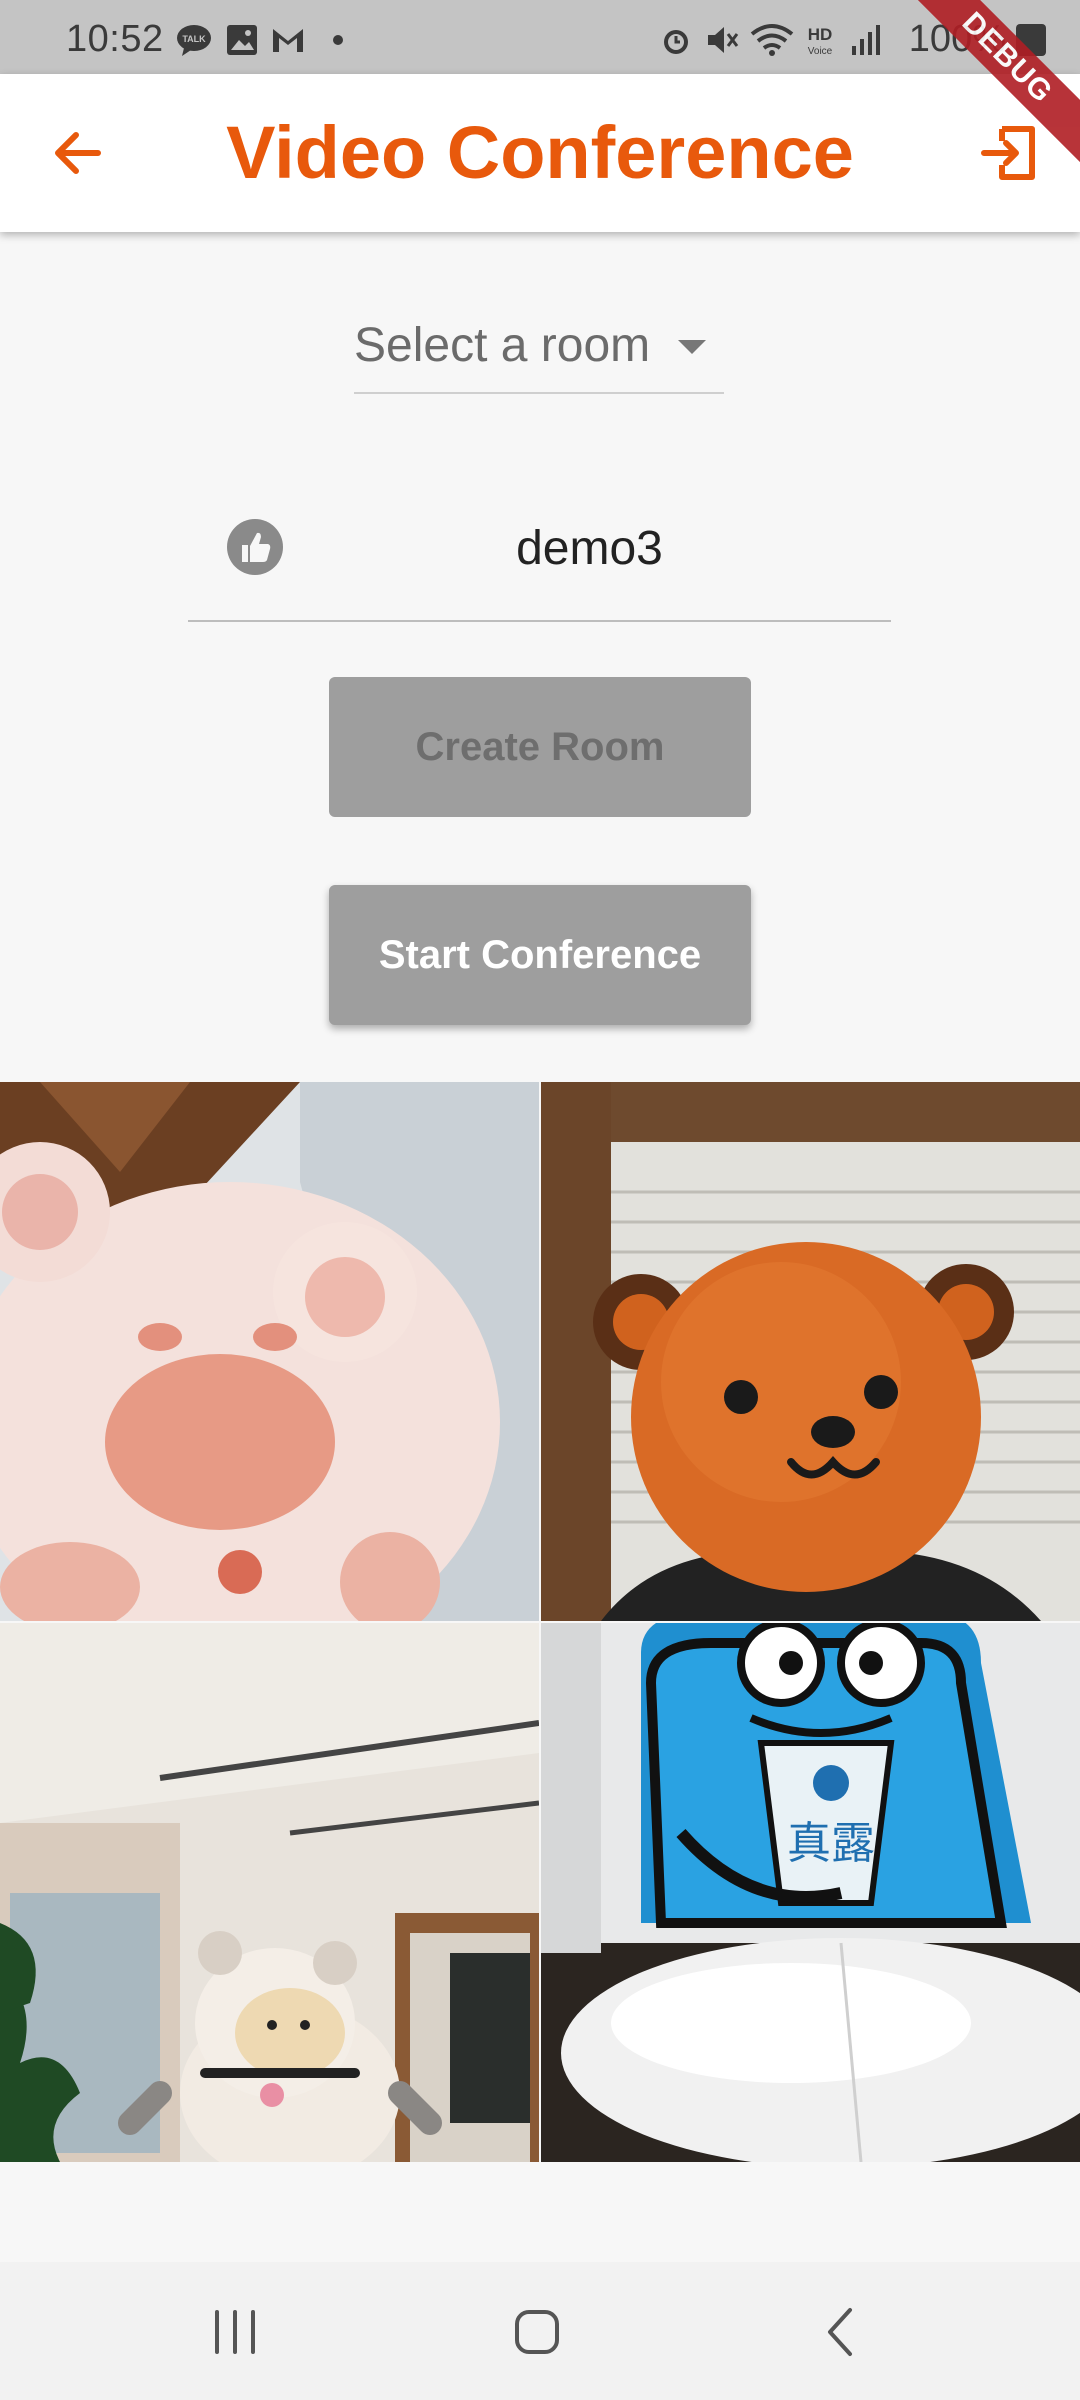 This screenshot has height=2400, width=1080. What do you see at coordinates (255, 547) in the screenshot?
I see `thumbs-up-icon` at bounding box center [255, 547].